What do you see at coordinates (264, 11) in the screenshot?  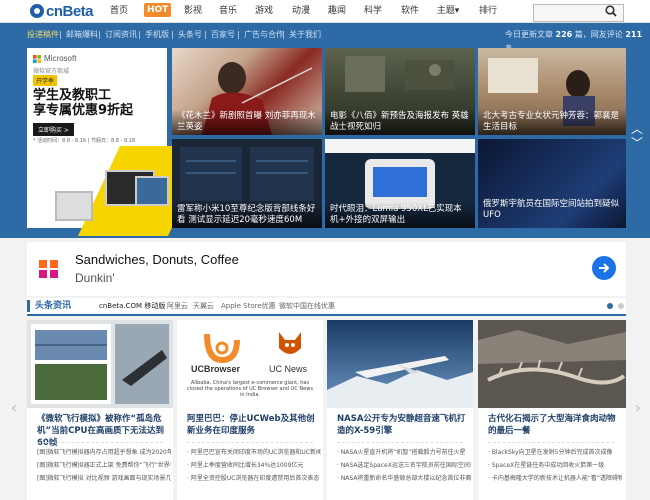 I see `nav-games: 游戏` at bounding box center [264, 11].